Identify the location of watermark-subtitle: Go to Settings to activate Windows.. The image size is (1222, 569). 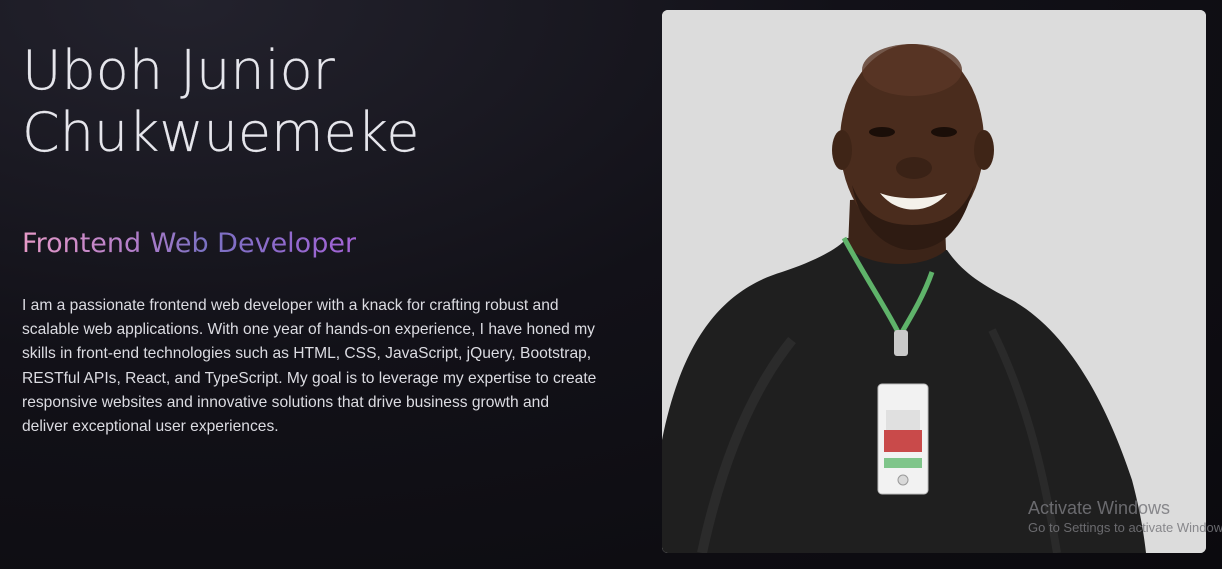
(1125, 527).